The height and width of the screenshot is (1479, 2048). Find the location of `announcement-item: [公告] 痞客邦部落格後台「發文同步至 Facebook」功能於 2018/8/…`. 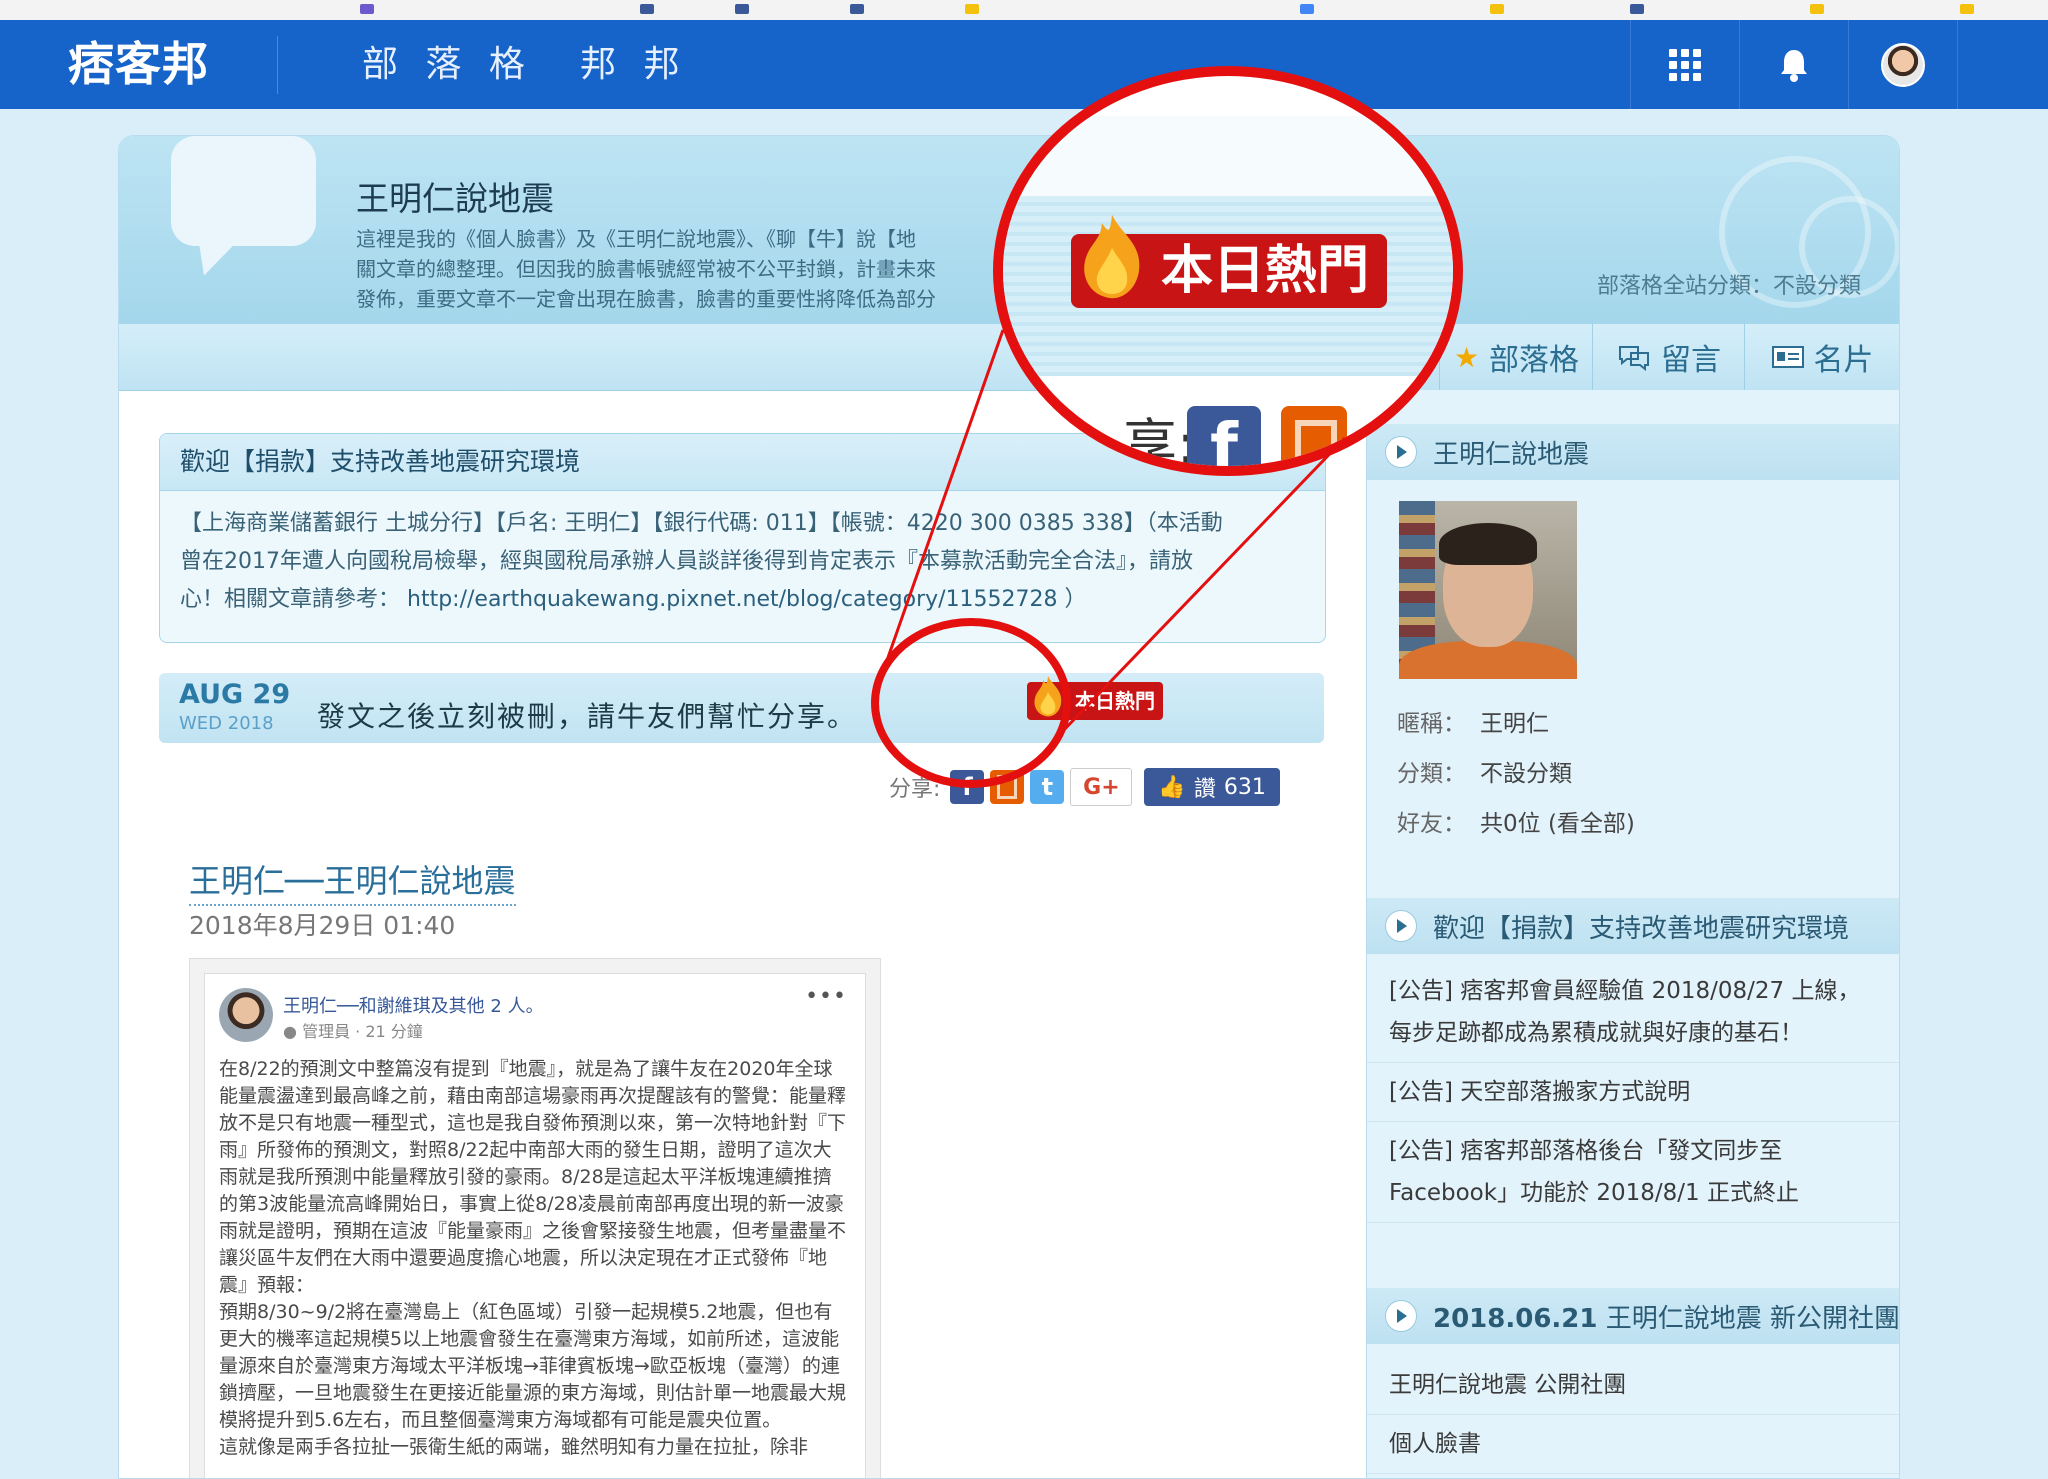

announcement-item: [公告] 痞客邦部落格後台「發文同步至 Facebook」功能於 2018/8/… is located at coordinates (1633, 1172).